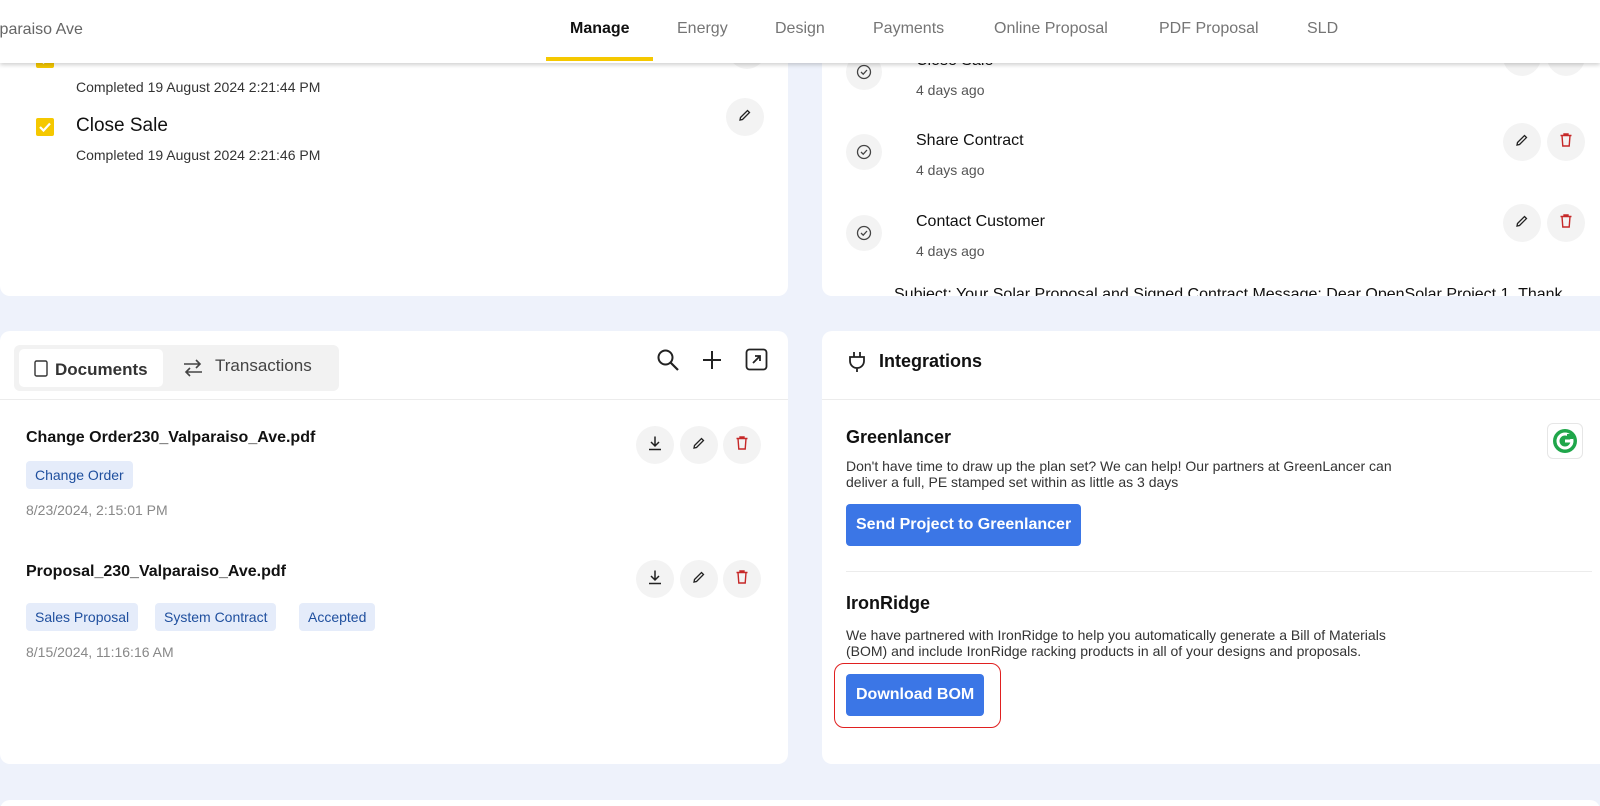  I want to click on greenlancer-logo, so click(1565, 441).